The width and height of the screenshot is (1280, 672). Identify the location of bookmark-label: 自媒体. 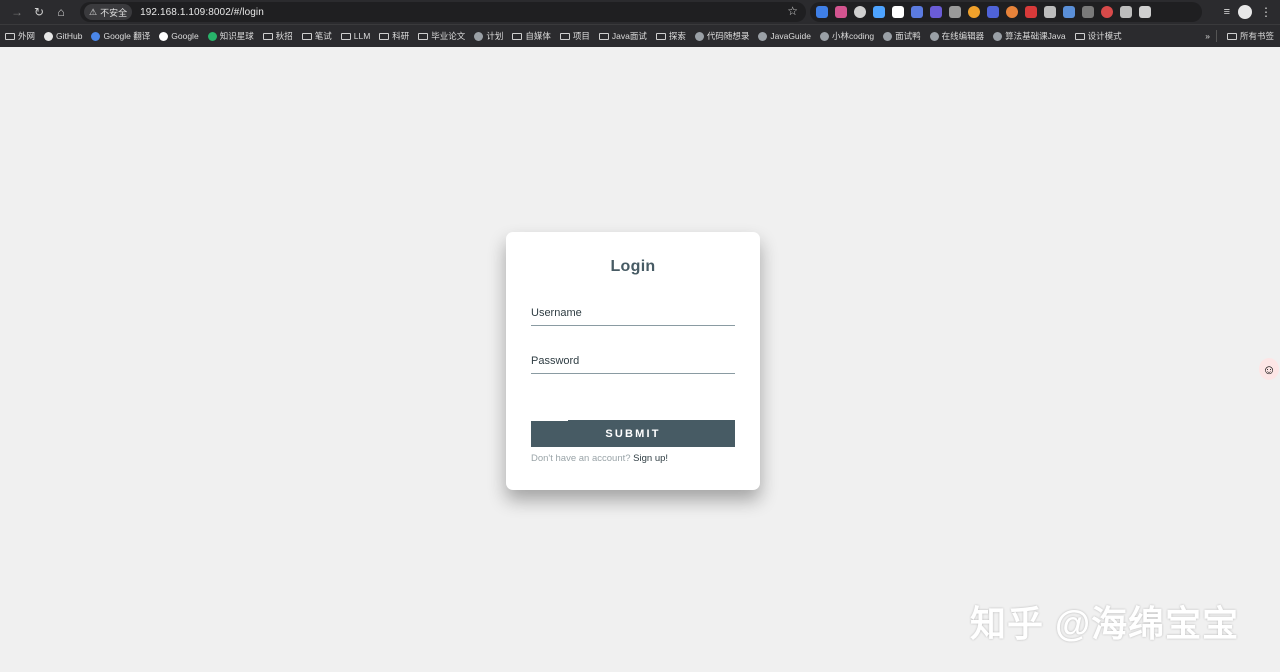
(538, 36).